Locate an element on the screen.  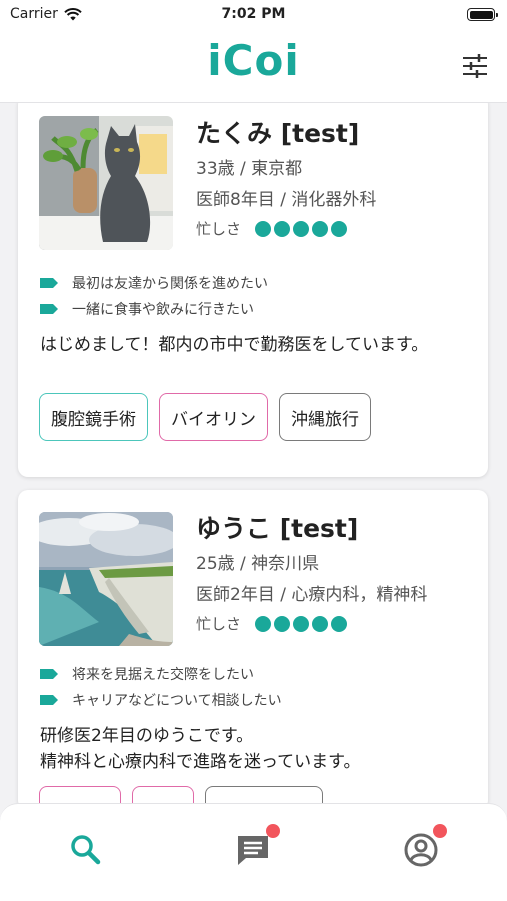
purpose-item: 将来を見据えた交際をしたい is located at coordinates (161, 674).